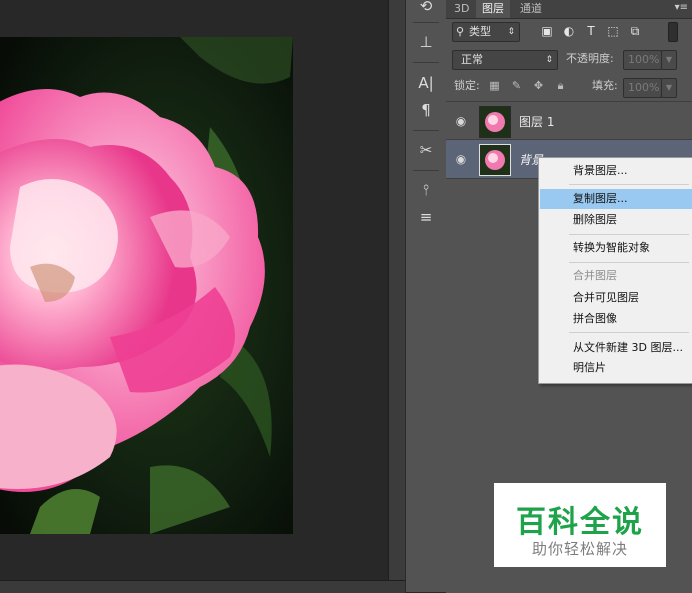 This screenshot has width=692, height=593. I want to click on fill-field: 100%, so click(642, 88).